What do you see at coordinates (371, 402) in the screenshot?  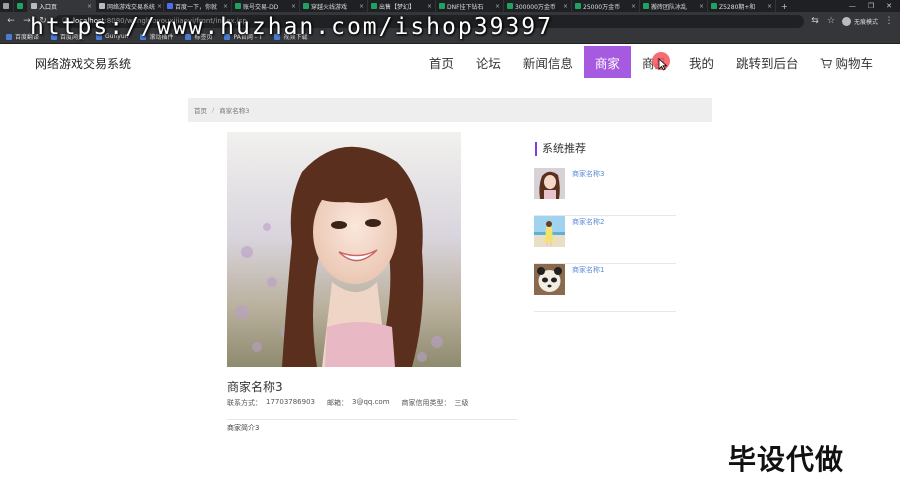 I see `email-value: 3@qq.com` at bounding box center [371, 402].